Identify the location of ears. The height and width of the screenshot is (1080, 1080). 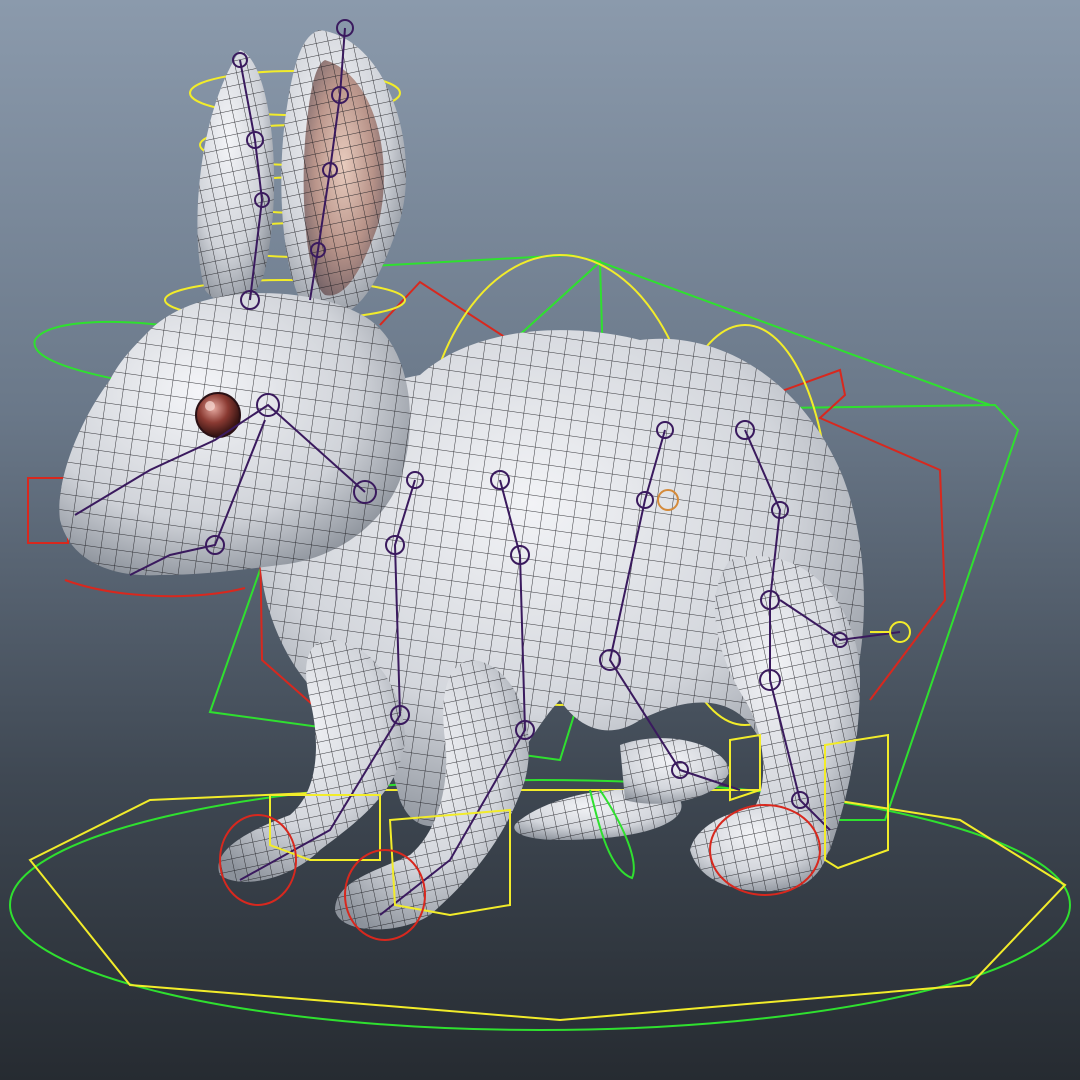
(302, 175).